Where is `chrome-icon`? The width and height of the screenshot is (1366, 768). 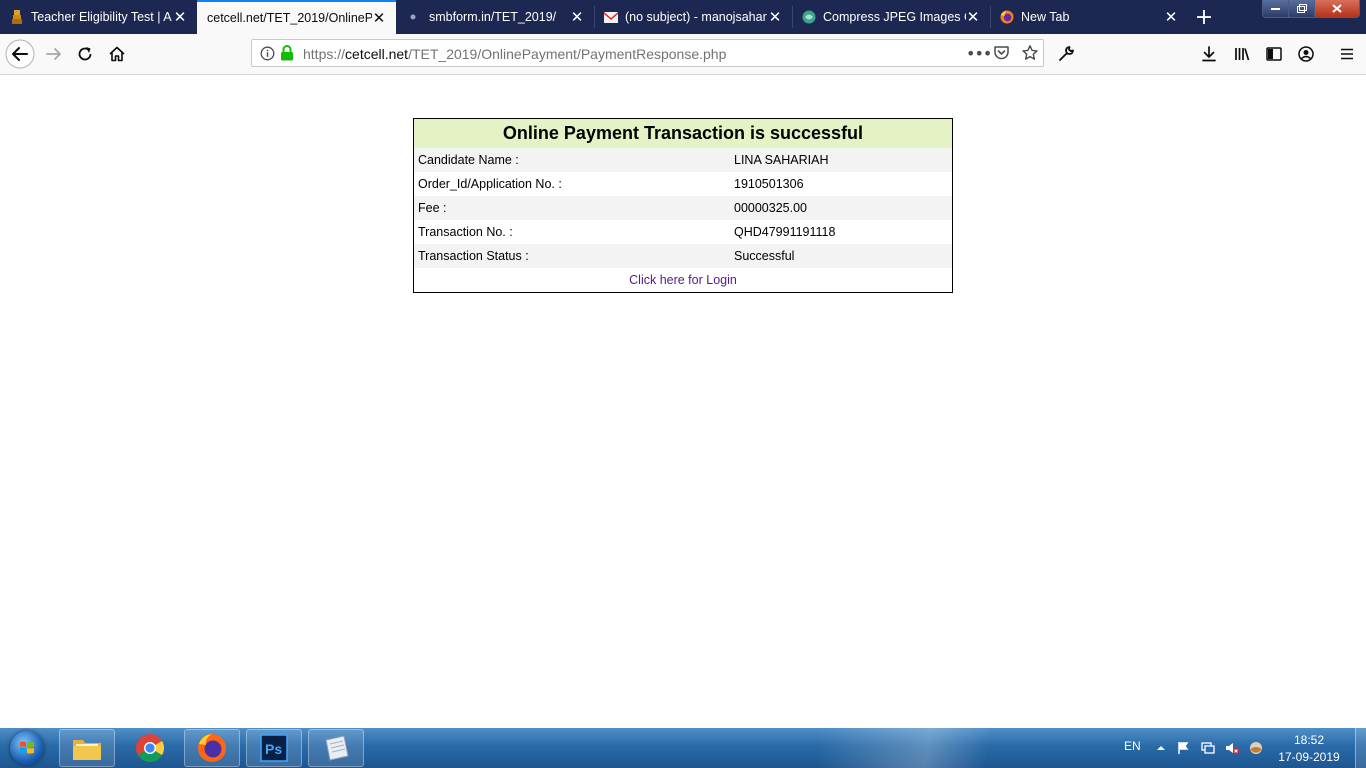
chrome-icon is located at coordinates (150, 748).